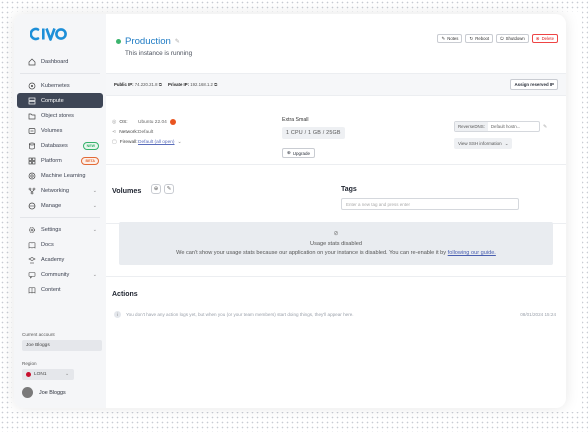  What do you see at coordinates (32, 260) in the screenshot?
I see `academy-icon` at bounding box center [32, 260].